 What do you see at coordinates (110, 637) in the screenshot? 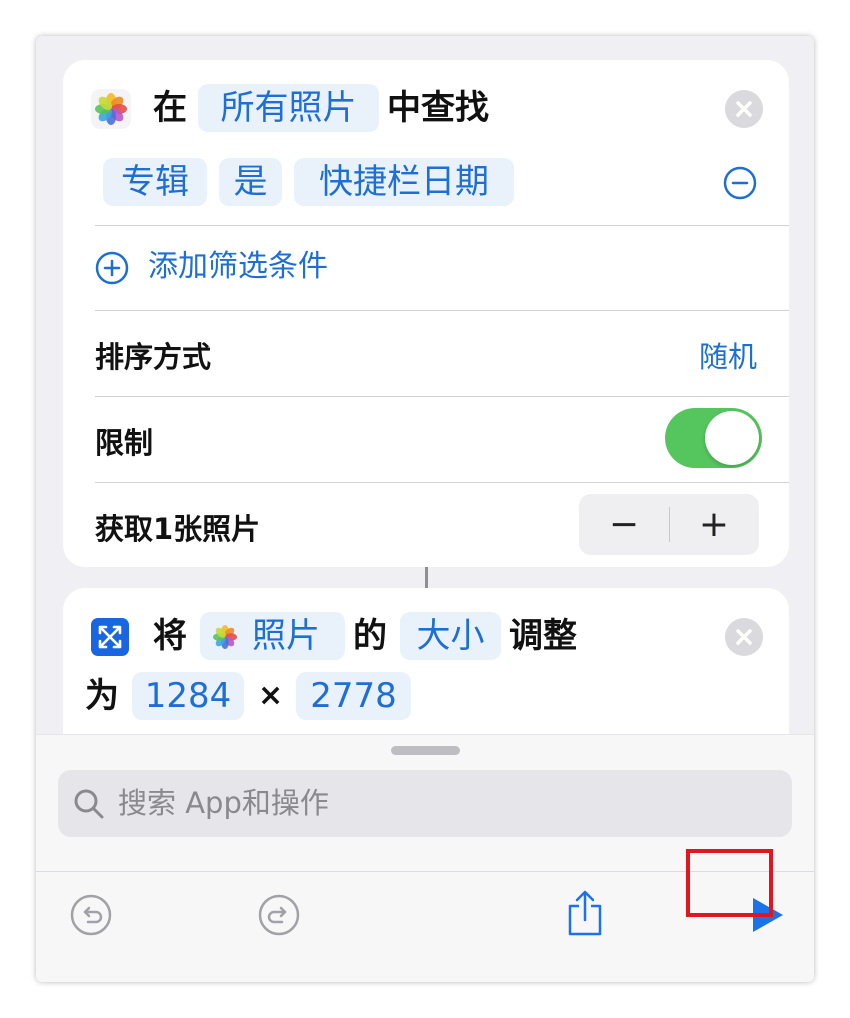
I see `resize-image-icon` at bounding box center [110, 637].